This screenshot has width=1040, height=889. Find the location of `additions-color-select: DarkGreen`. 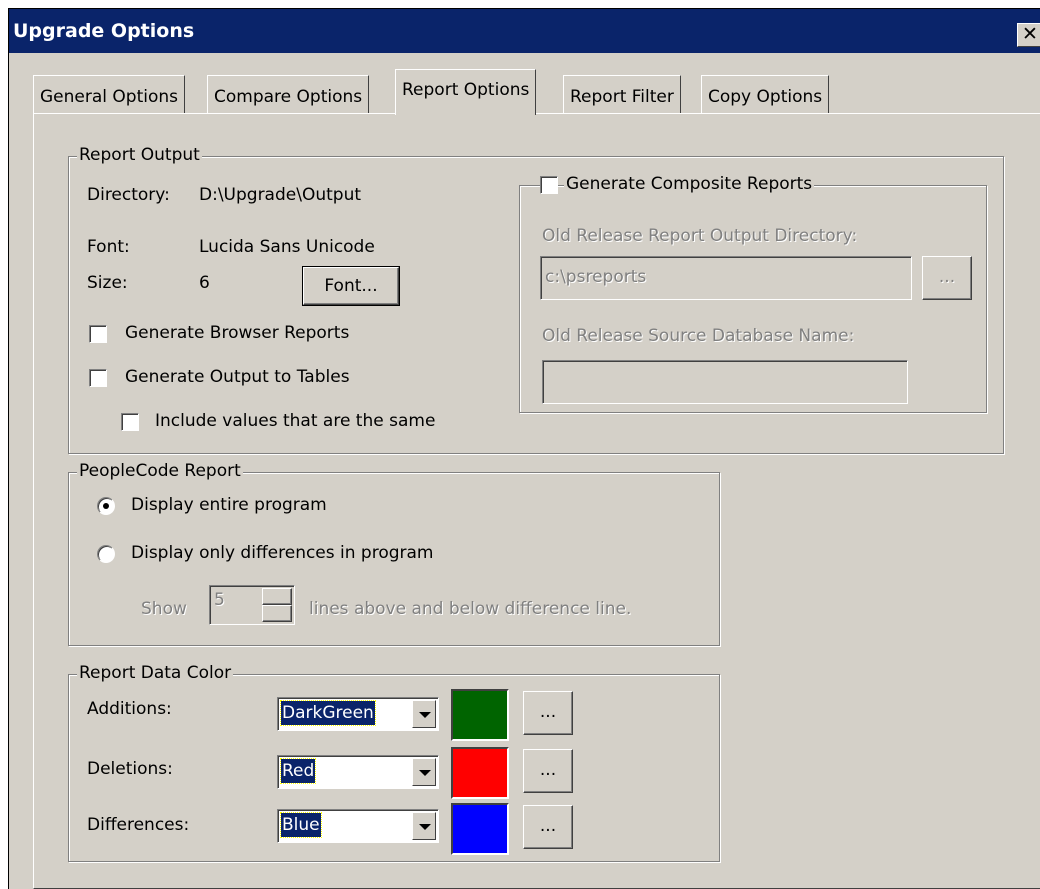

additions-color-select: DarkGreen is located at coordinates (358, 714).